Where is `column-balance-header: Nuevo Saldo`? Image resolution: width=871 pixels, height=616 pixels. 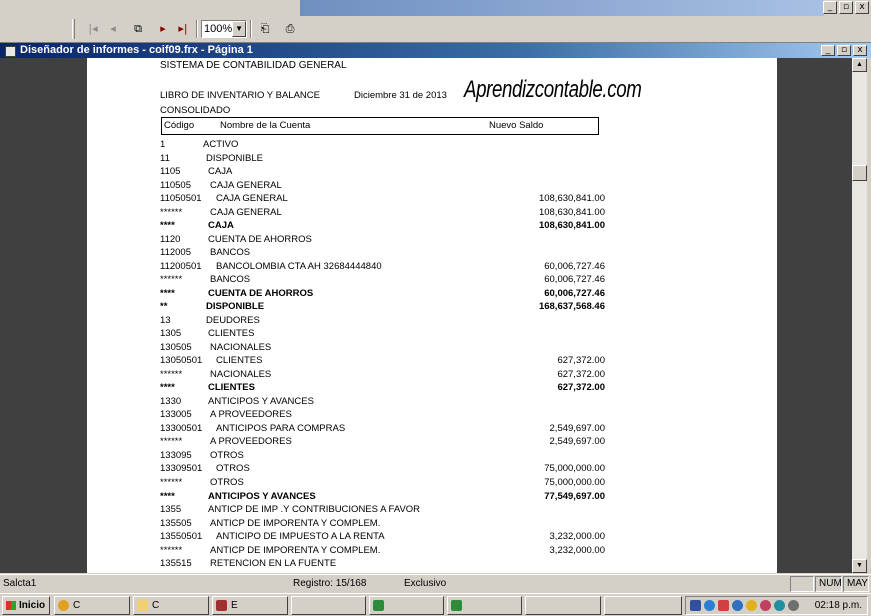 column-balance-header: Nuevo Saldo is located at coordinates (516, 125).